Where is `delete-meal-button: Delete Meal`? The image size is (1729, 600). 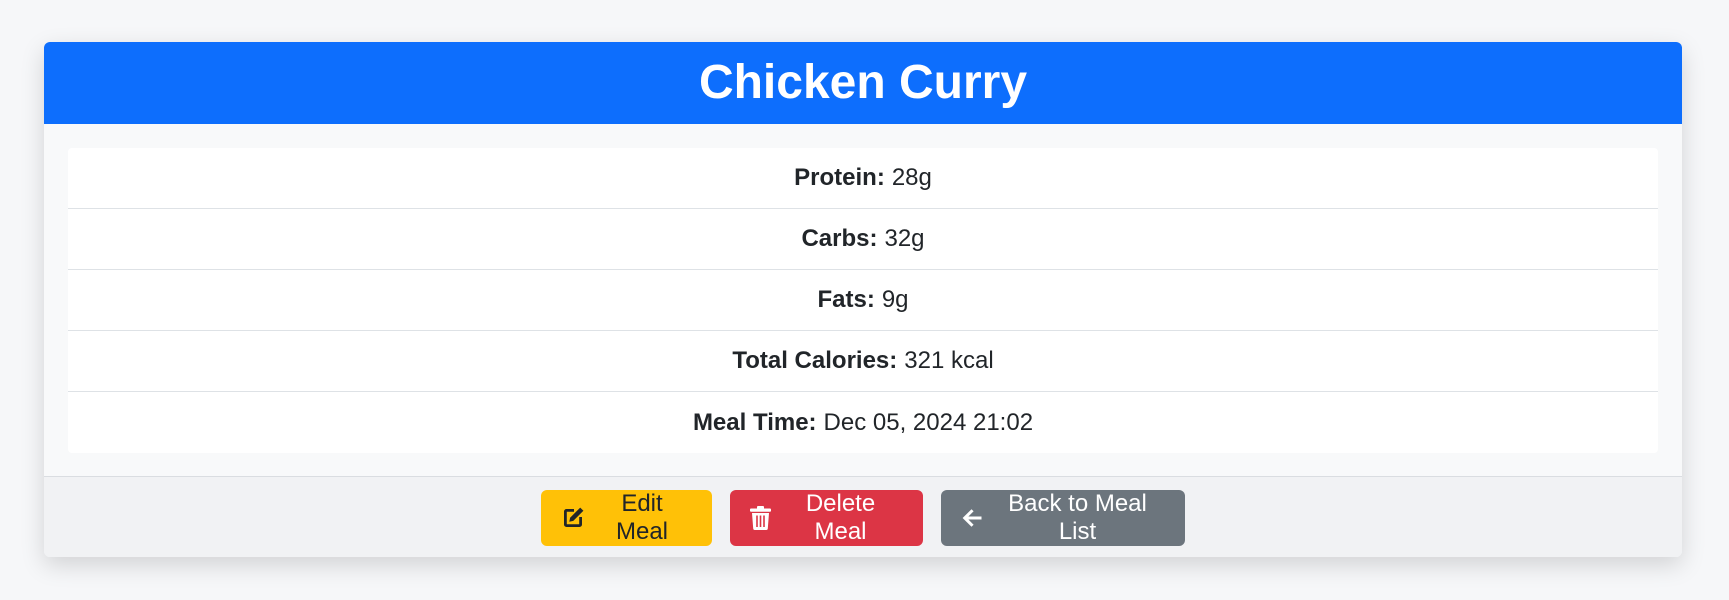
delete-meal-button: Delete Meal is located at coordinates (826, 517).